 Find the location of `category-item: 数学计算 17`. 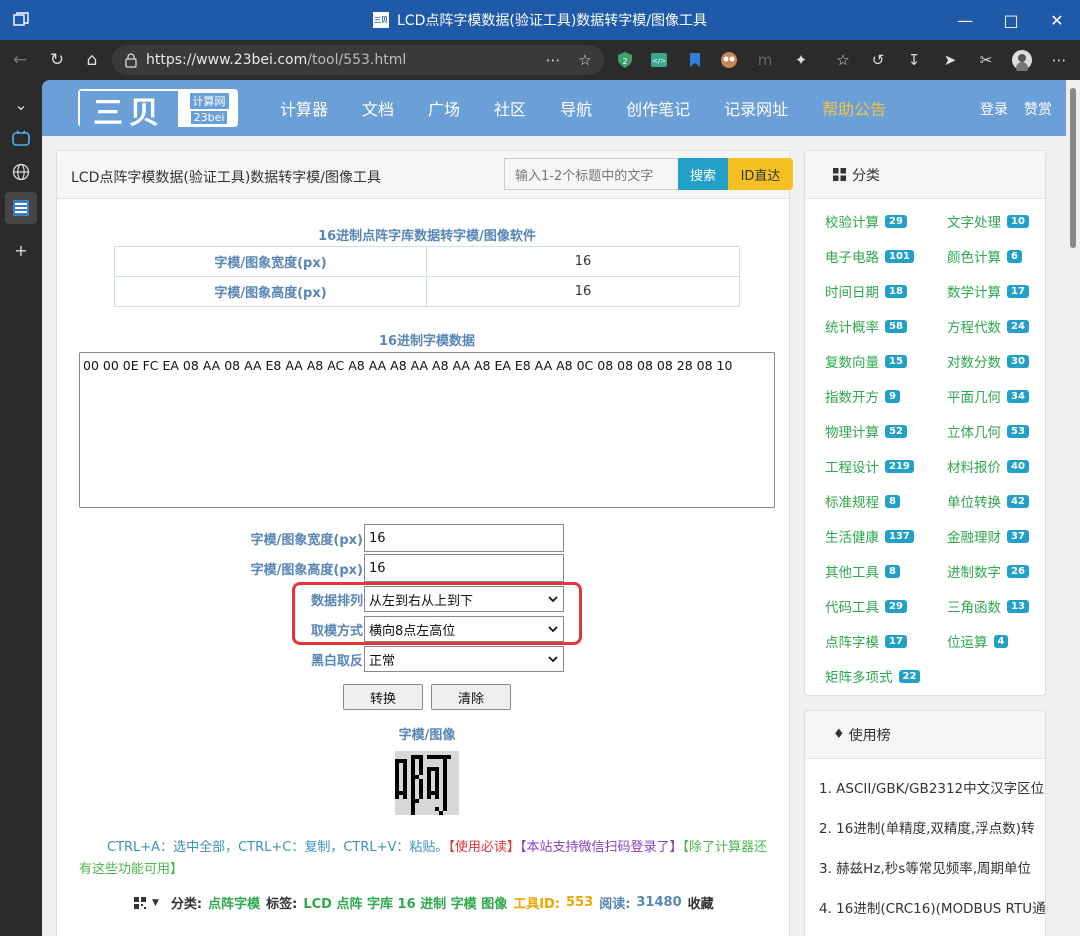

category-item: 数学计算 17 is located at coordinates (988, 291).